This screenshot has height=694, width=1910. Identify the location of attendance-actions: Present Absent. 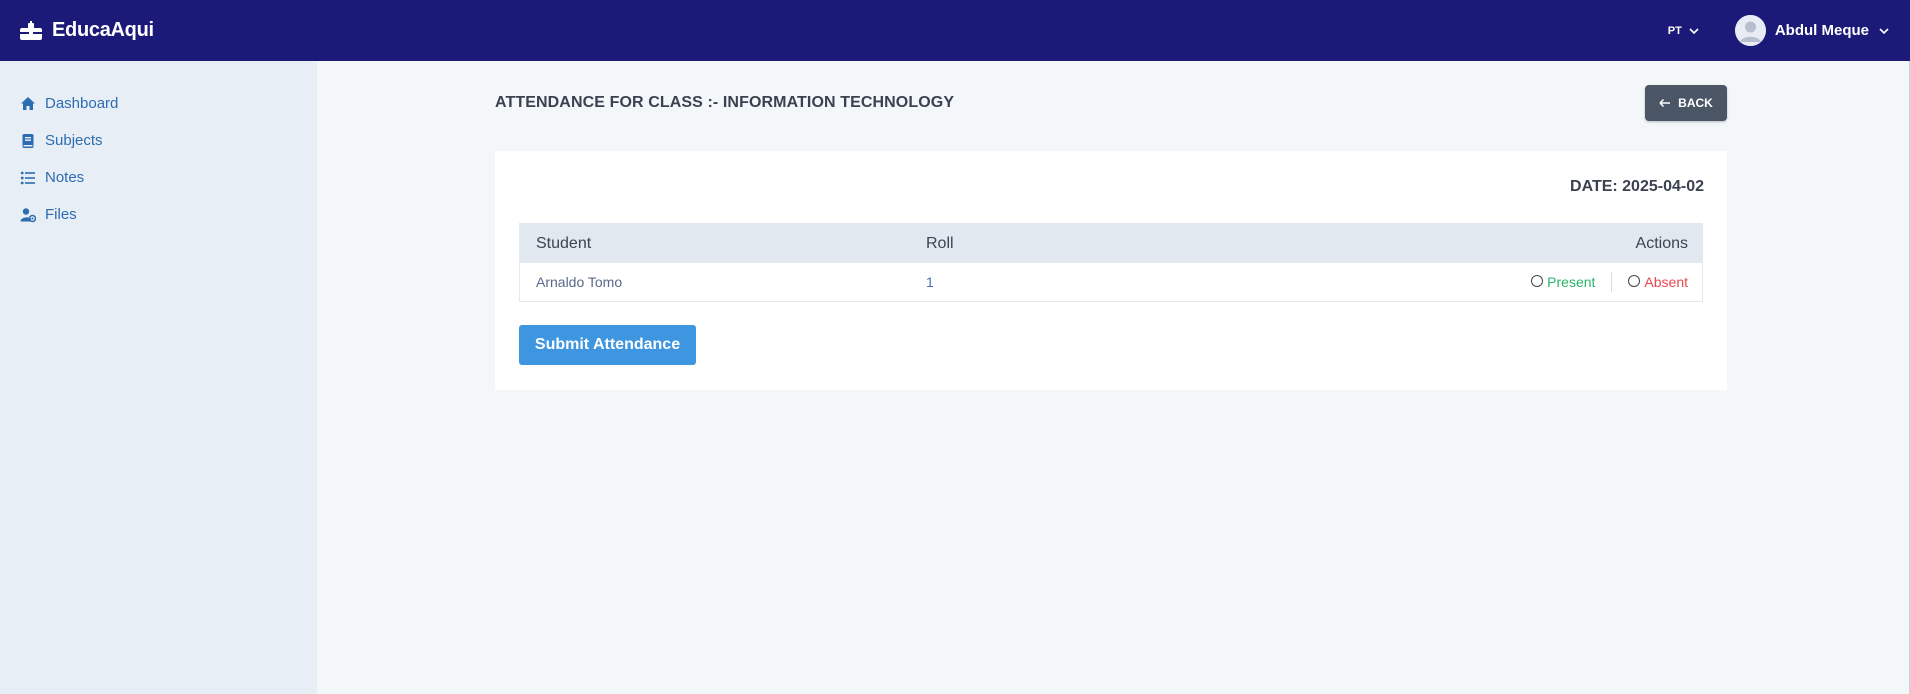
(1505, 282).